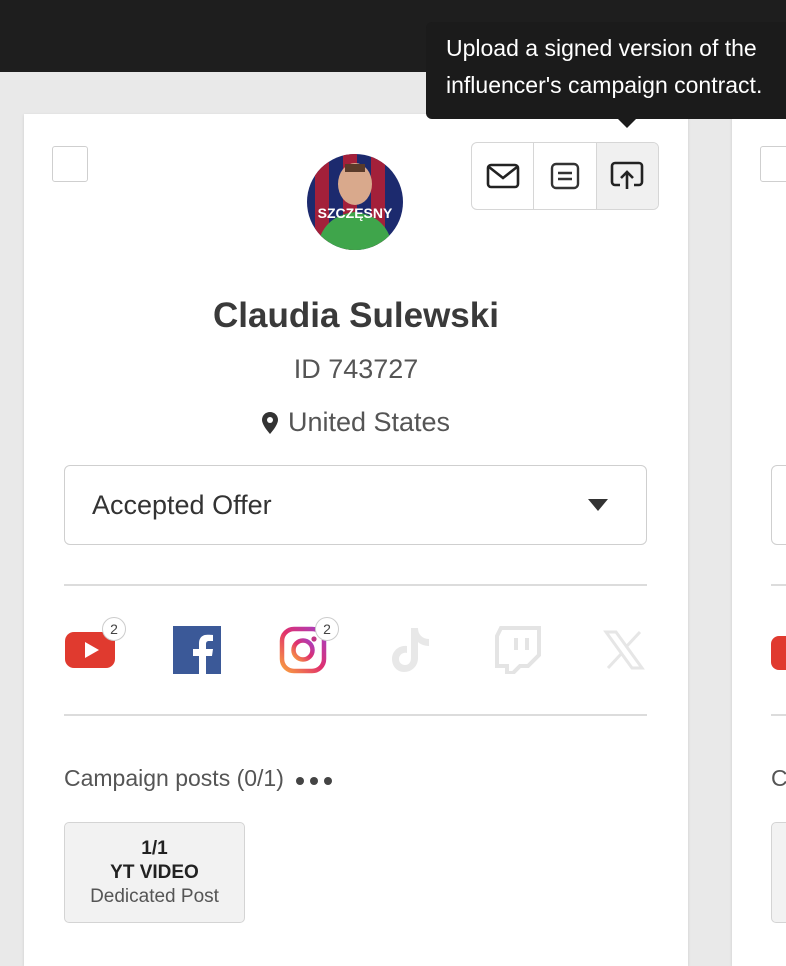 This screenshot has height=966, width=786. Describe the element at coordinates (355, 505) in the screenshot. I see `status-dropdown: Accepted Offer` at that location.